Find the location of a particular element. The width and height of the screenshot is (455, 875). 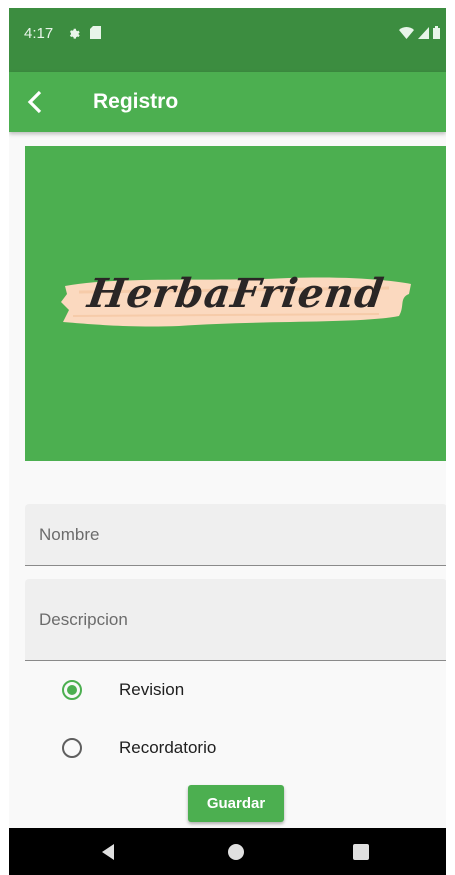

chevron-left-icon is located at coordinates (34, 102).